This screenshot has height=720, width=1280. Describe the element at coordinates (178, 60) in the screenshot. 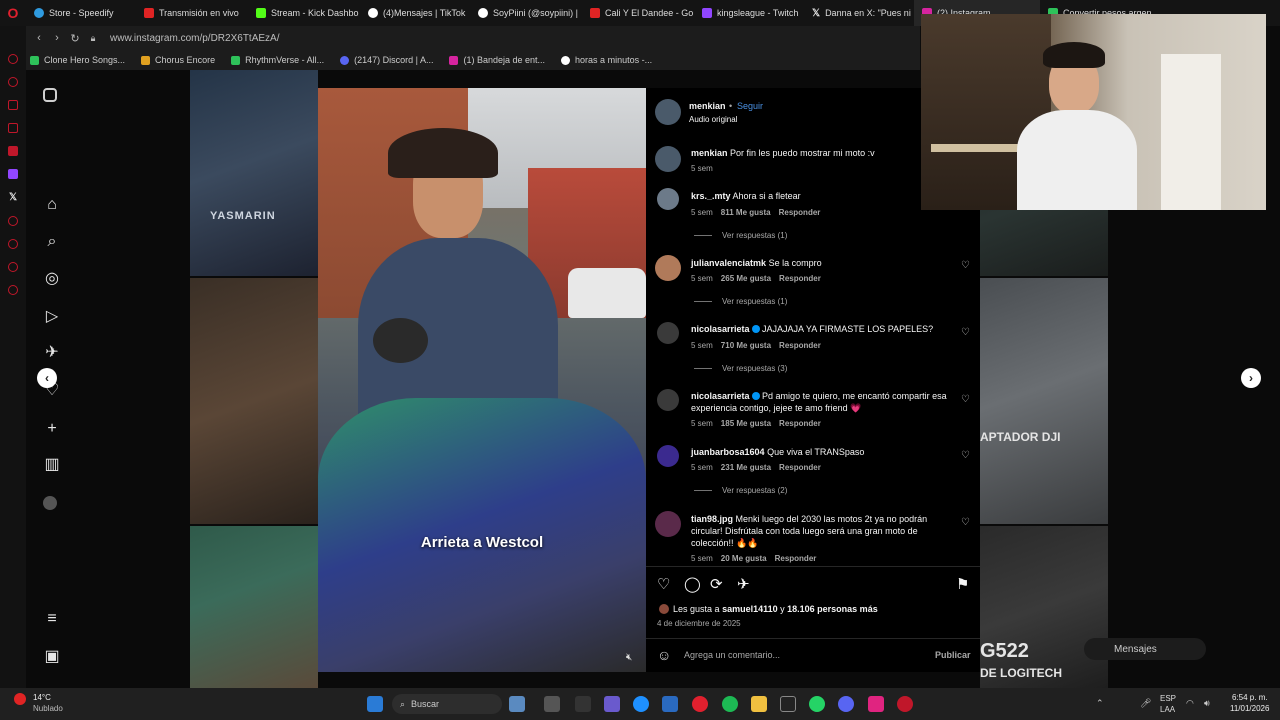

I see `bookmark-chorus-encore: Chorus Encore` at that location.